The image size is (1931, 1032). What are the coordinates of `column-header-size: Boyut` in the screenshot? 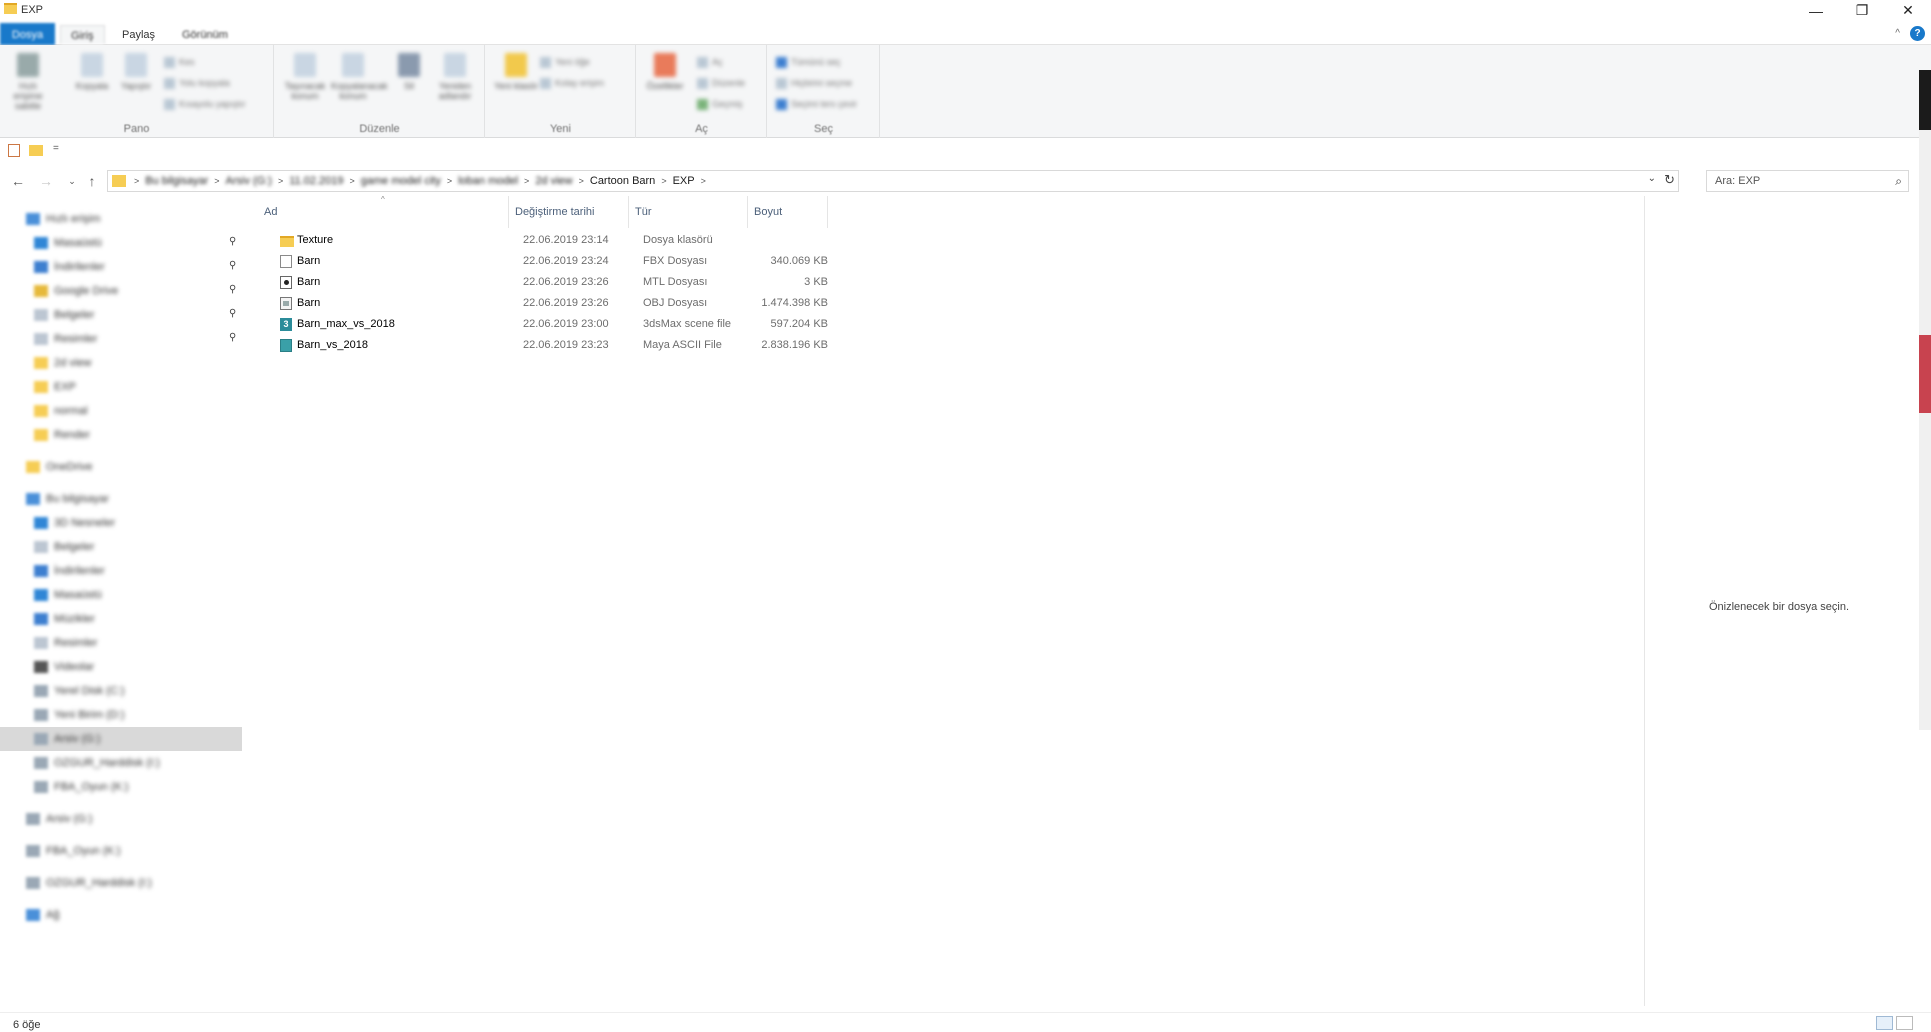 It's located at (788, 212).